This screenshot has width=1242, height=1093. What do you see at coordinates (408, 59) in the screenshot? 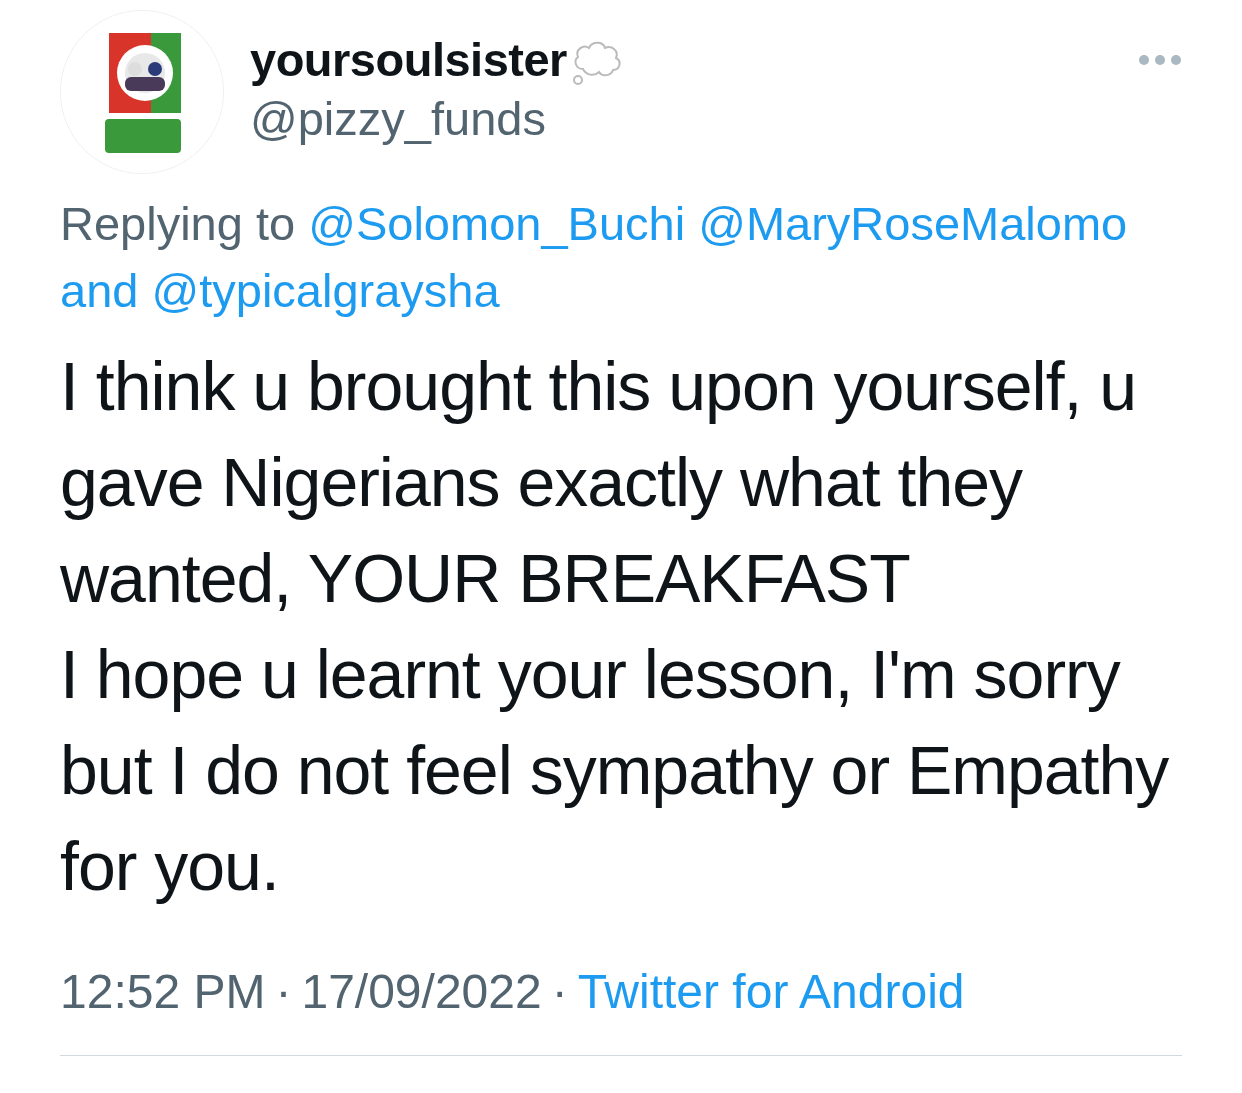
I see `display-name: yoursoulsister` at bounding box center [408, 59].